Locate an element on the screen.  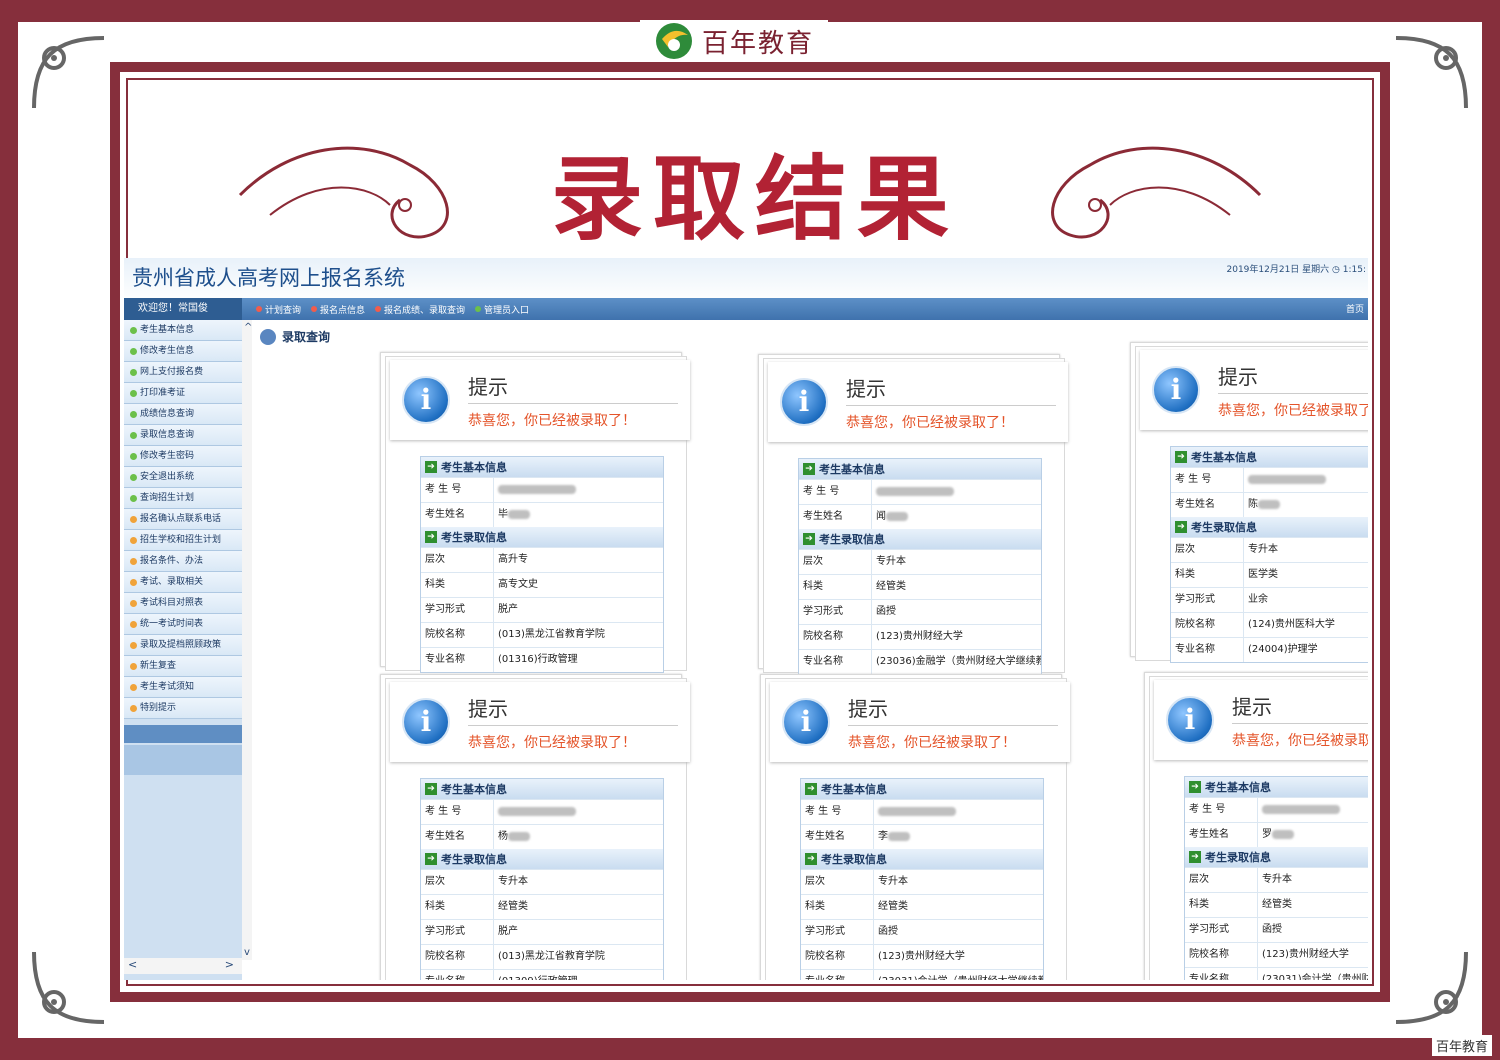
student-name: 杨 is located at coordinates (503, 836).